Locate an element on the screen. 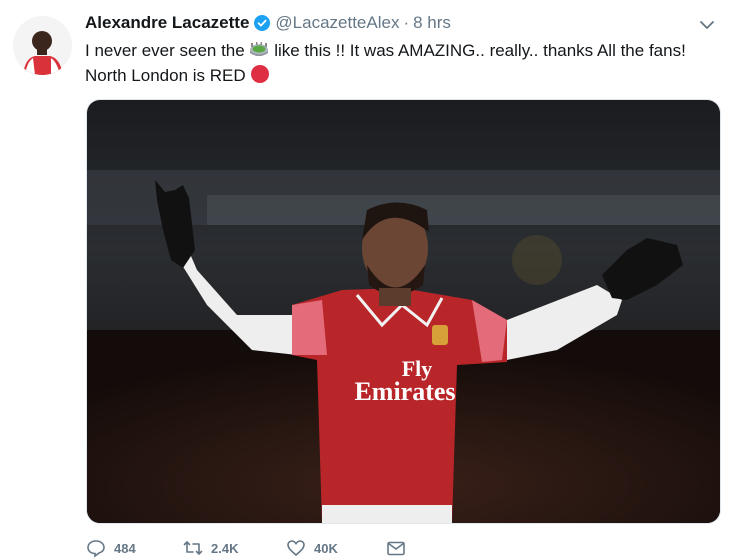 Image resolution: width=732 pixels, height=558 pixels. heart-icon is located at coordinates (296, 548).